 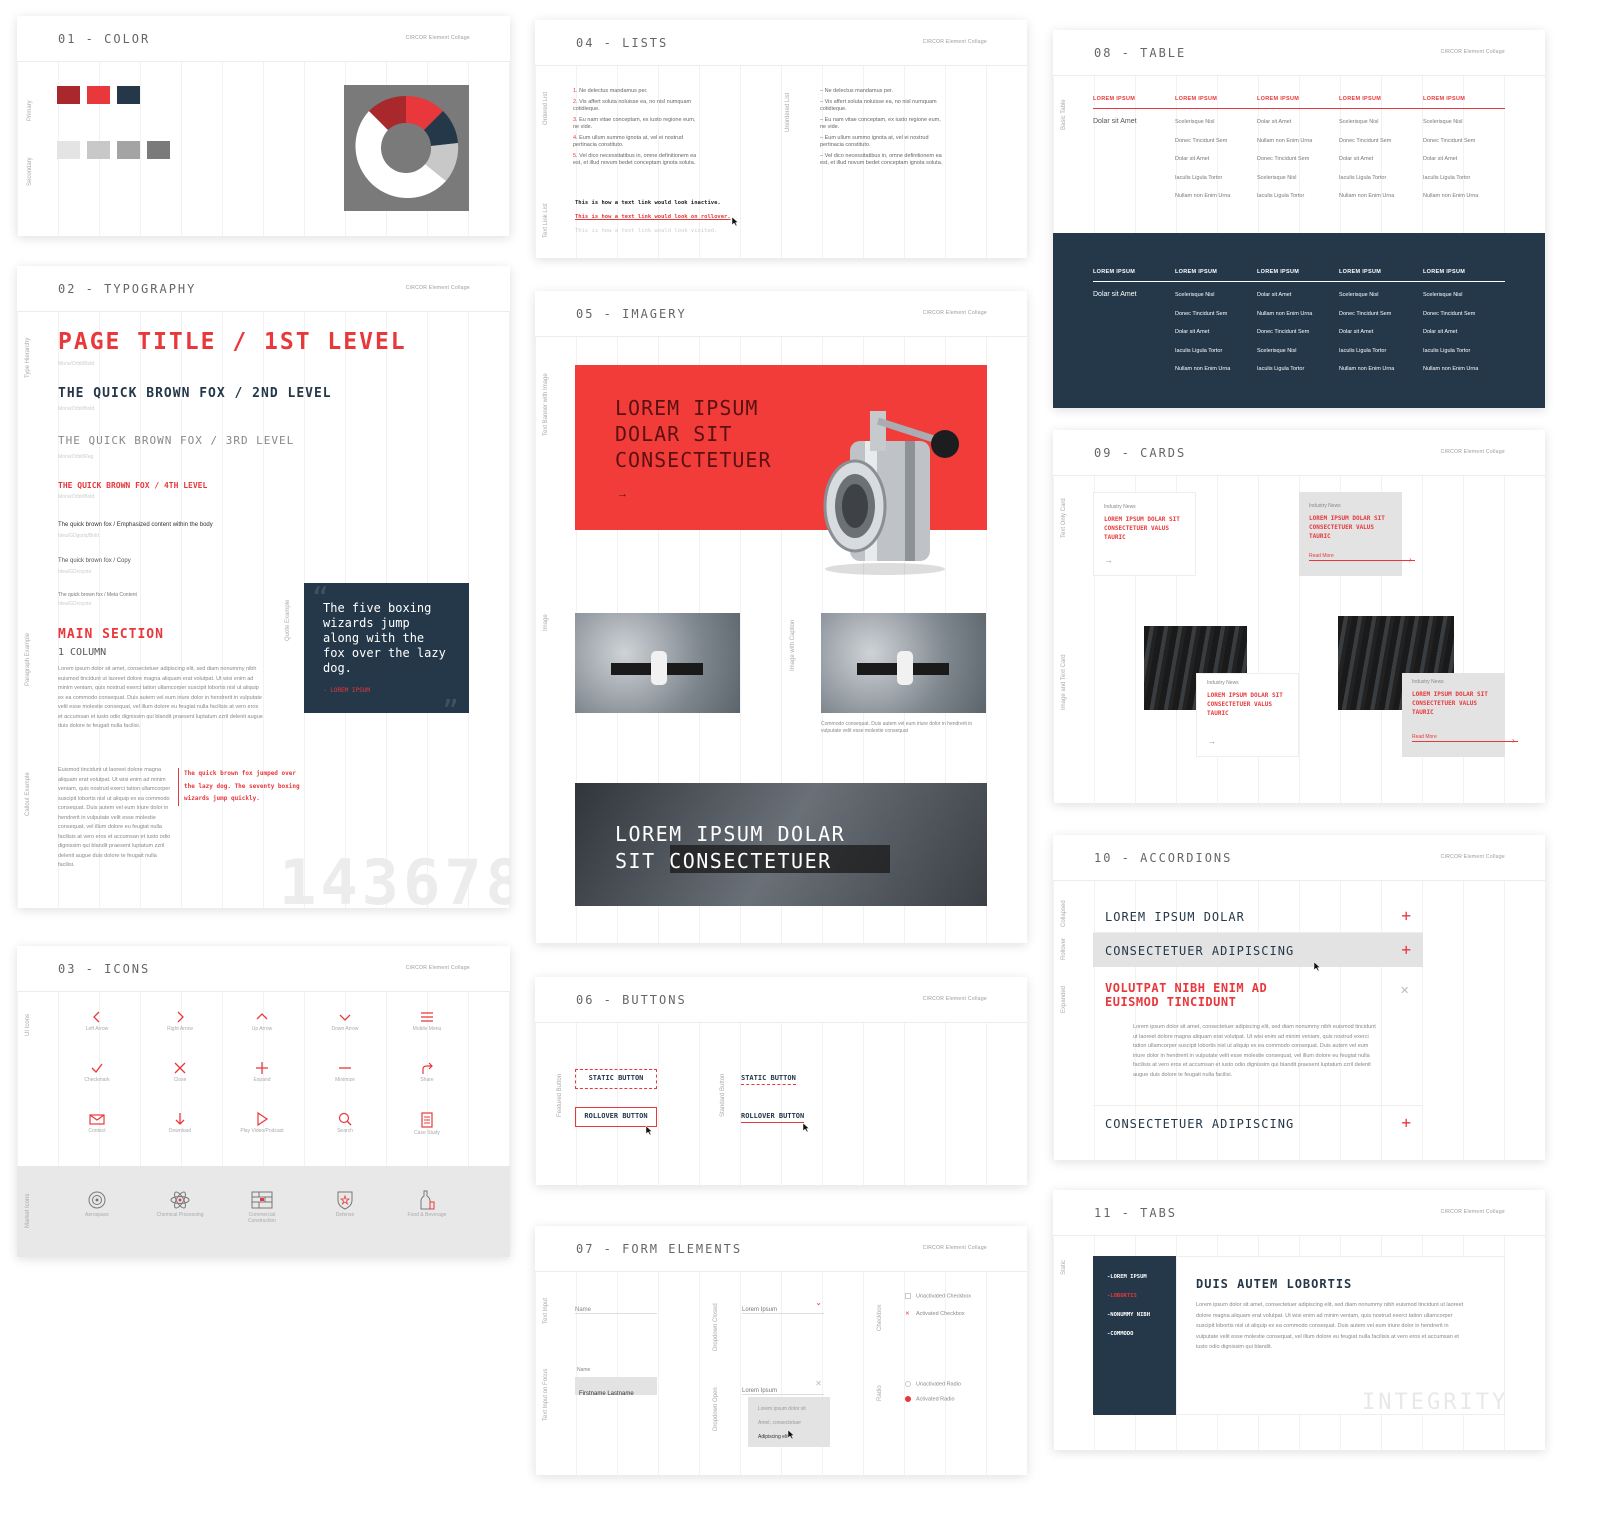 I want to click on icon-label: Up Arrow, so click(x=262, y=1029).